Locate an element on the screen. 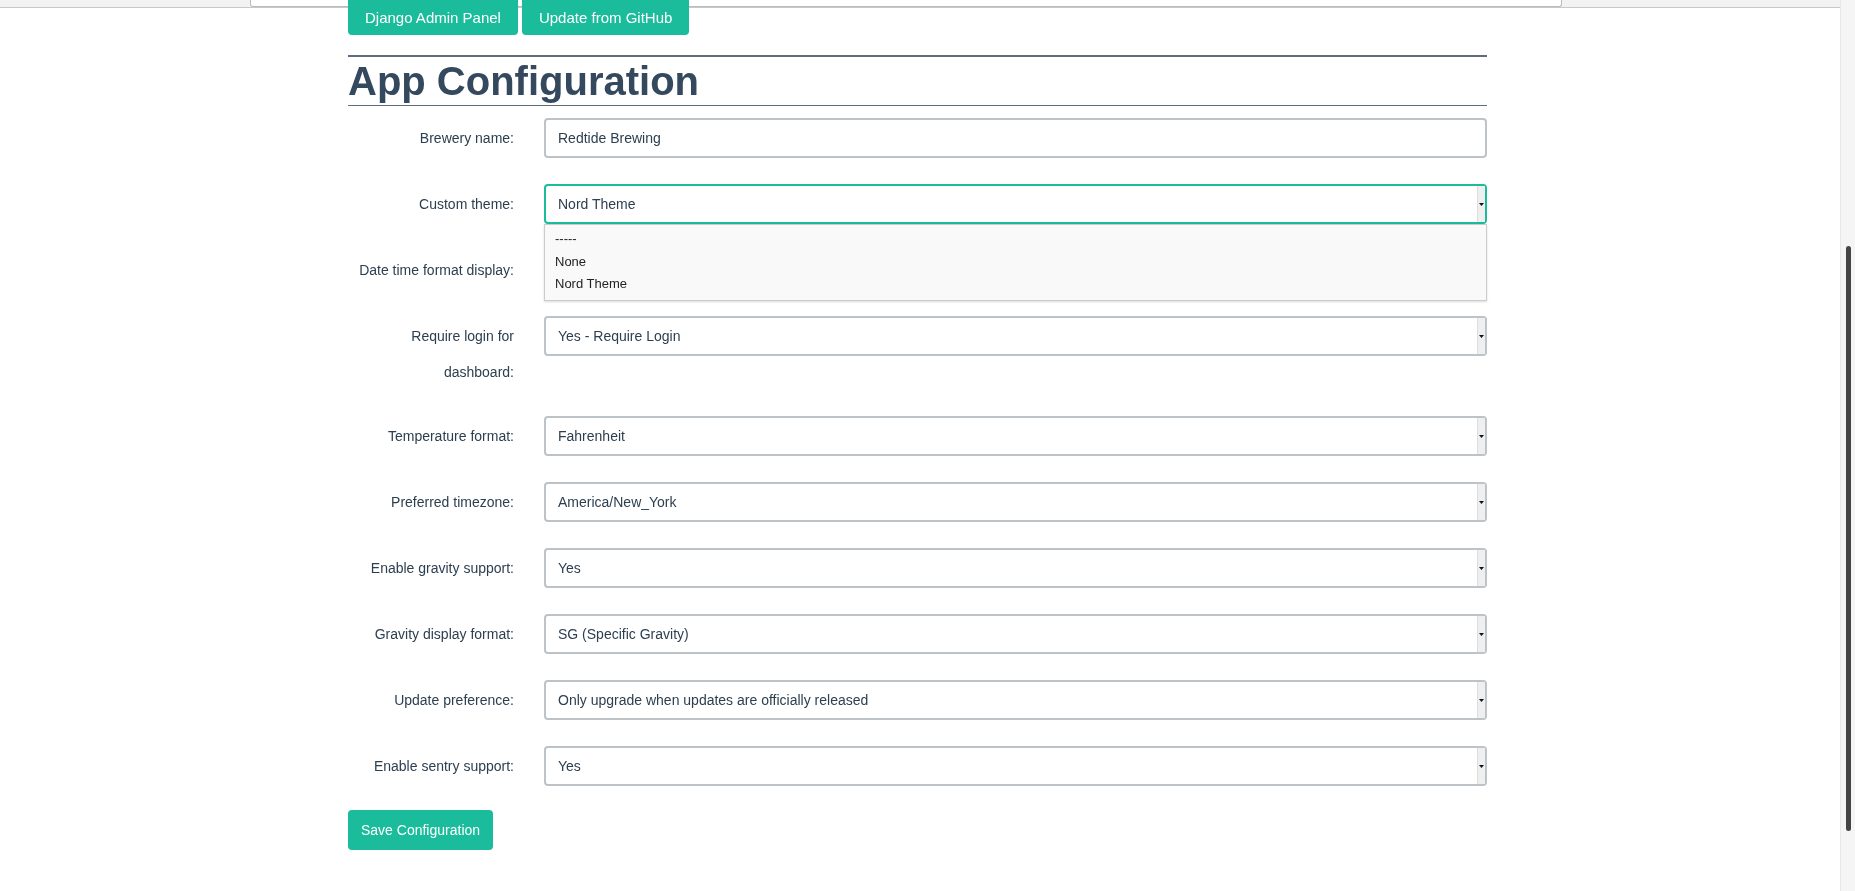 The height and width of the screenshot is (891, 1855). select-field: America/New_York is located at coordinates (1015, 502).